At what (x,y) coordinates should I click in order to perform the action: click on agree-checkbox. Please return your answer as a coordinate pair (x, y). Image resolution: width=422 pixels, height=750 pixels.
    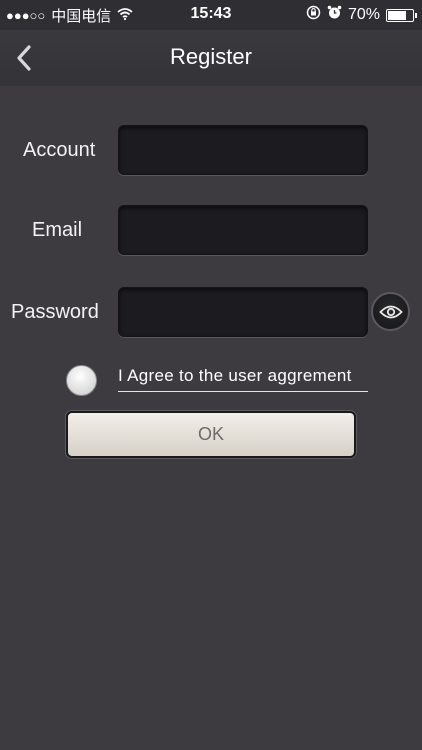
    Looking at the image, I should click on (81, 380).